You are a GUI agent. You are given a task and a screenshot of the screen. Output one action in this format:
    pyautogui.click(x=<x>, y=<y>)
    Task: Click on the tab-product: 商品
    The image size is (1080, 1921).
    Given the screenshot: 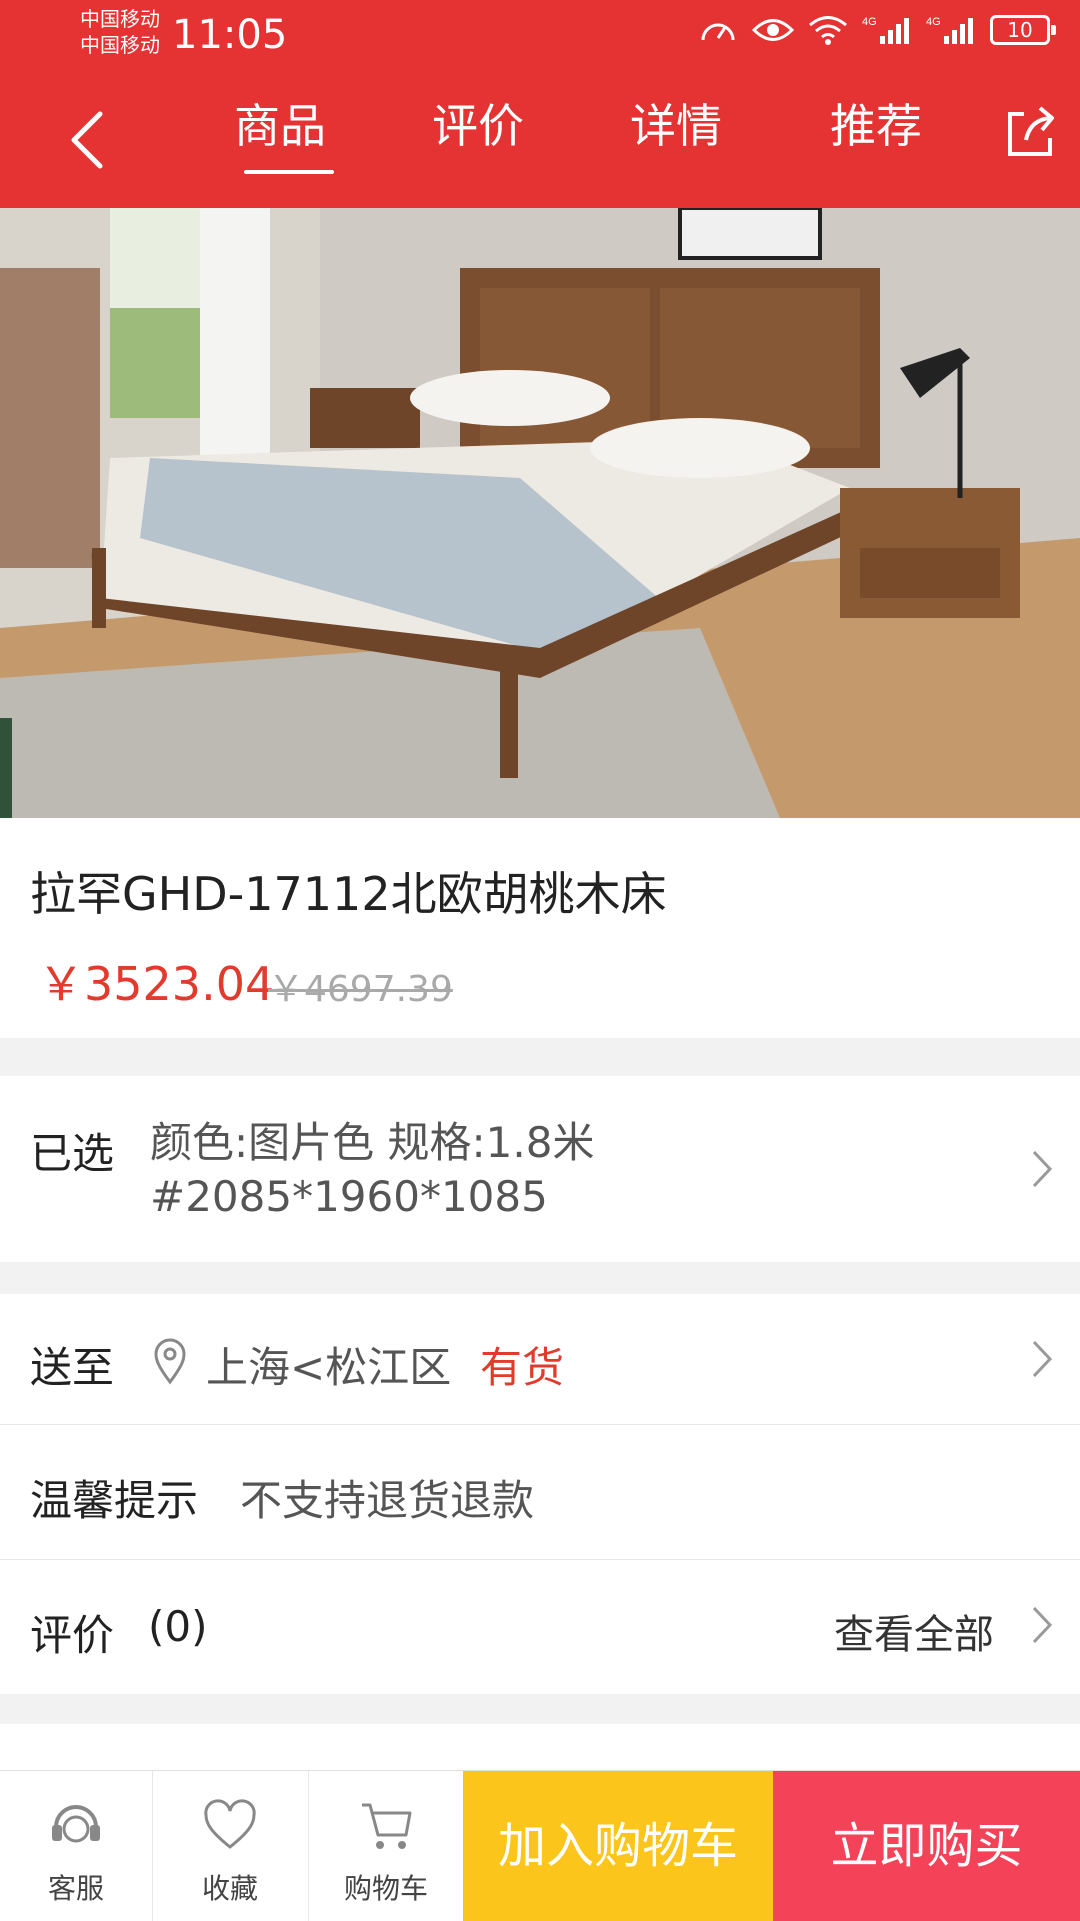 What is the action you would take?
    pyautogui.click(x=280, y=140)
    